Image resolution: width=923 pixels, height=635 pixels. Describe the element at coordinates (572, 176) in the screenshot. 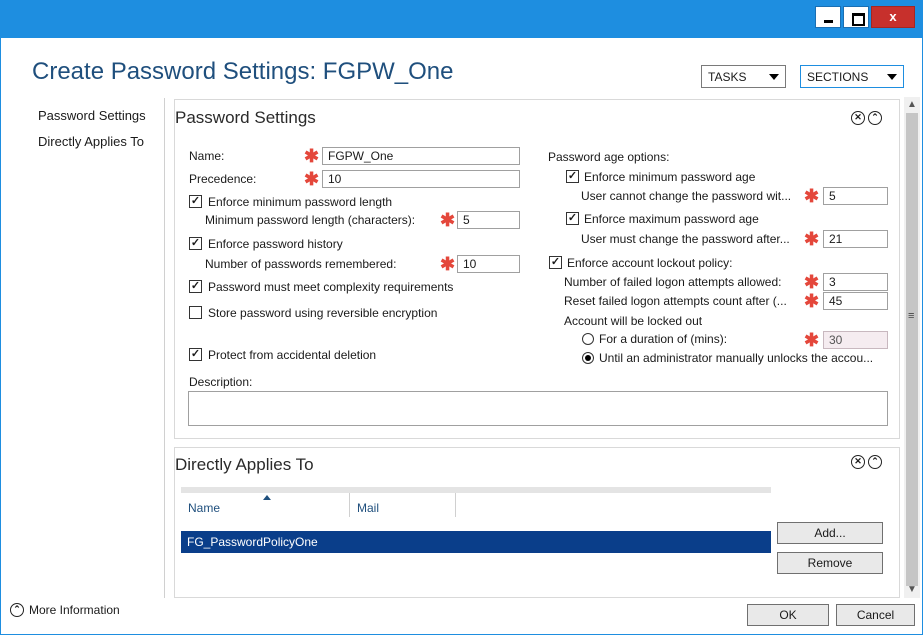

I see `enforce-min-age-checkbox: ✓` at that location.